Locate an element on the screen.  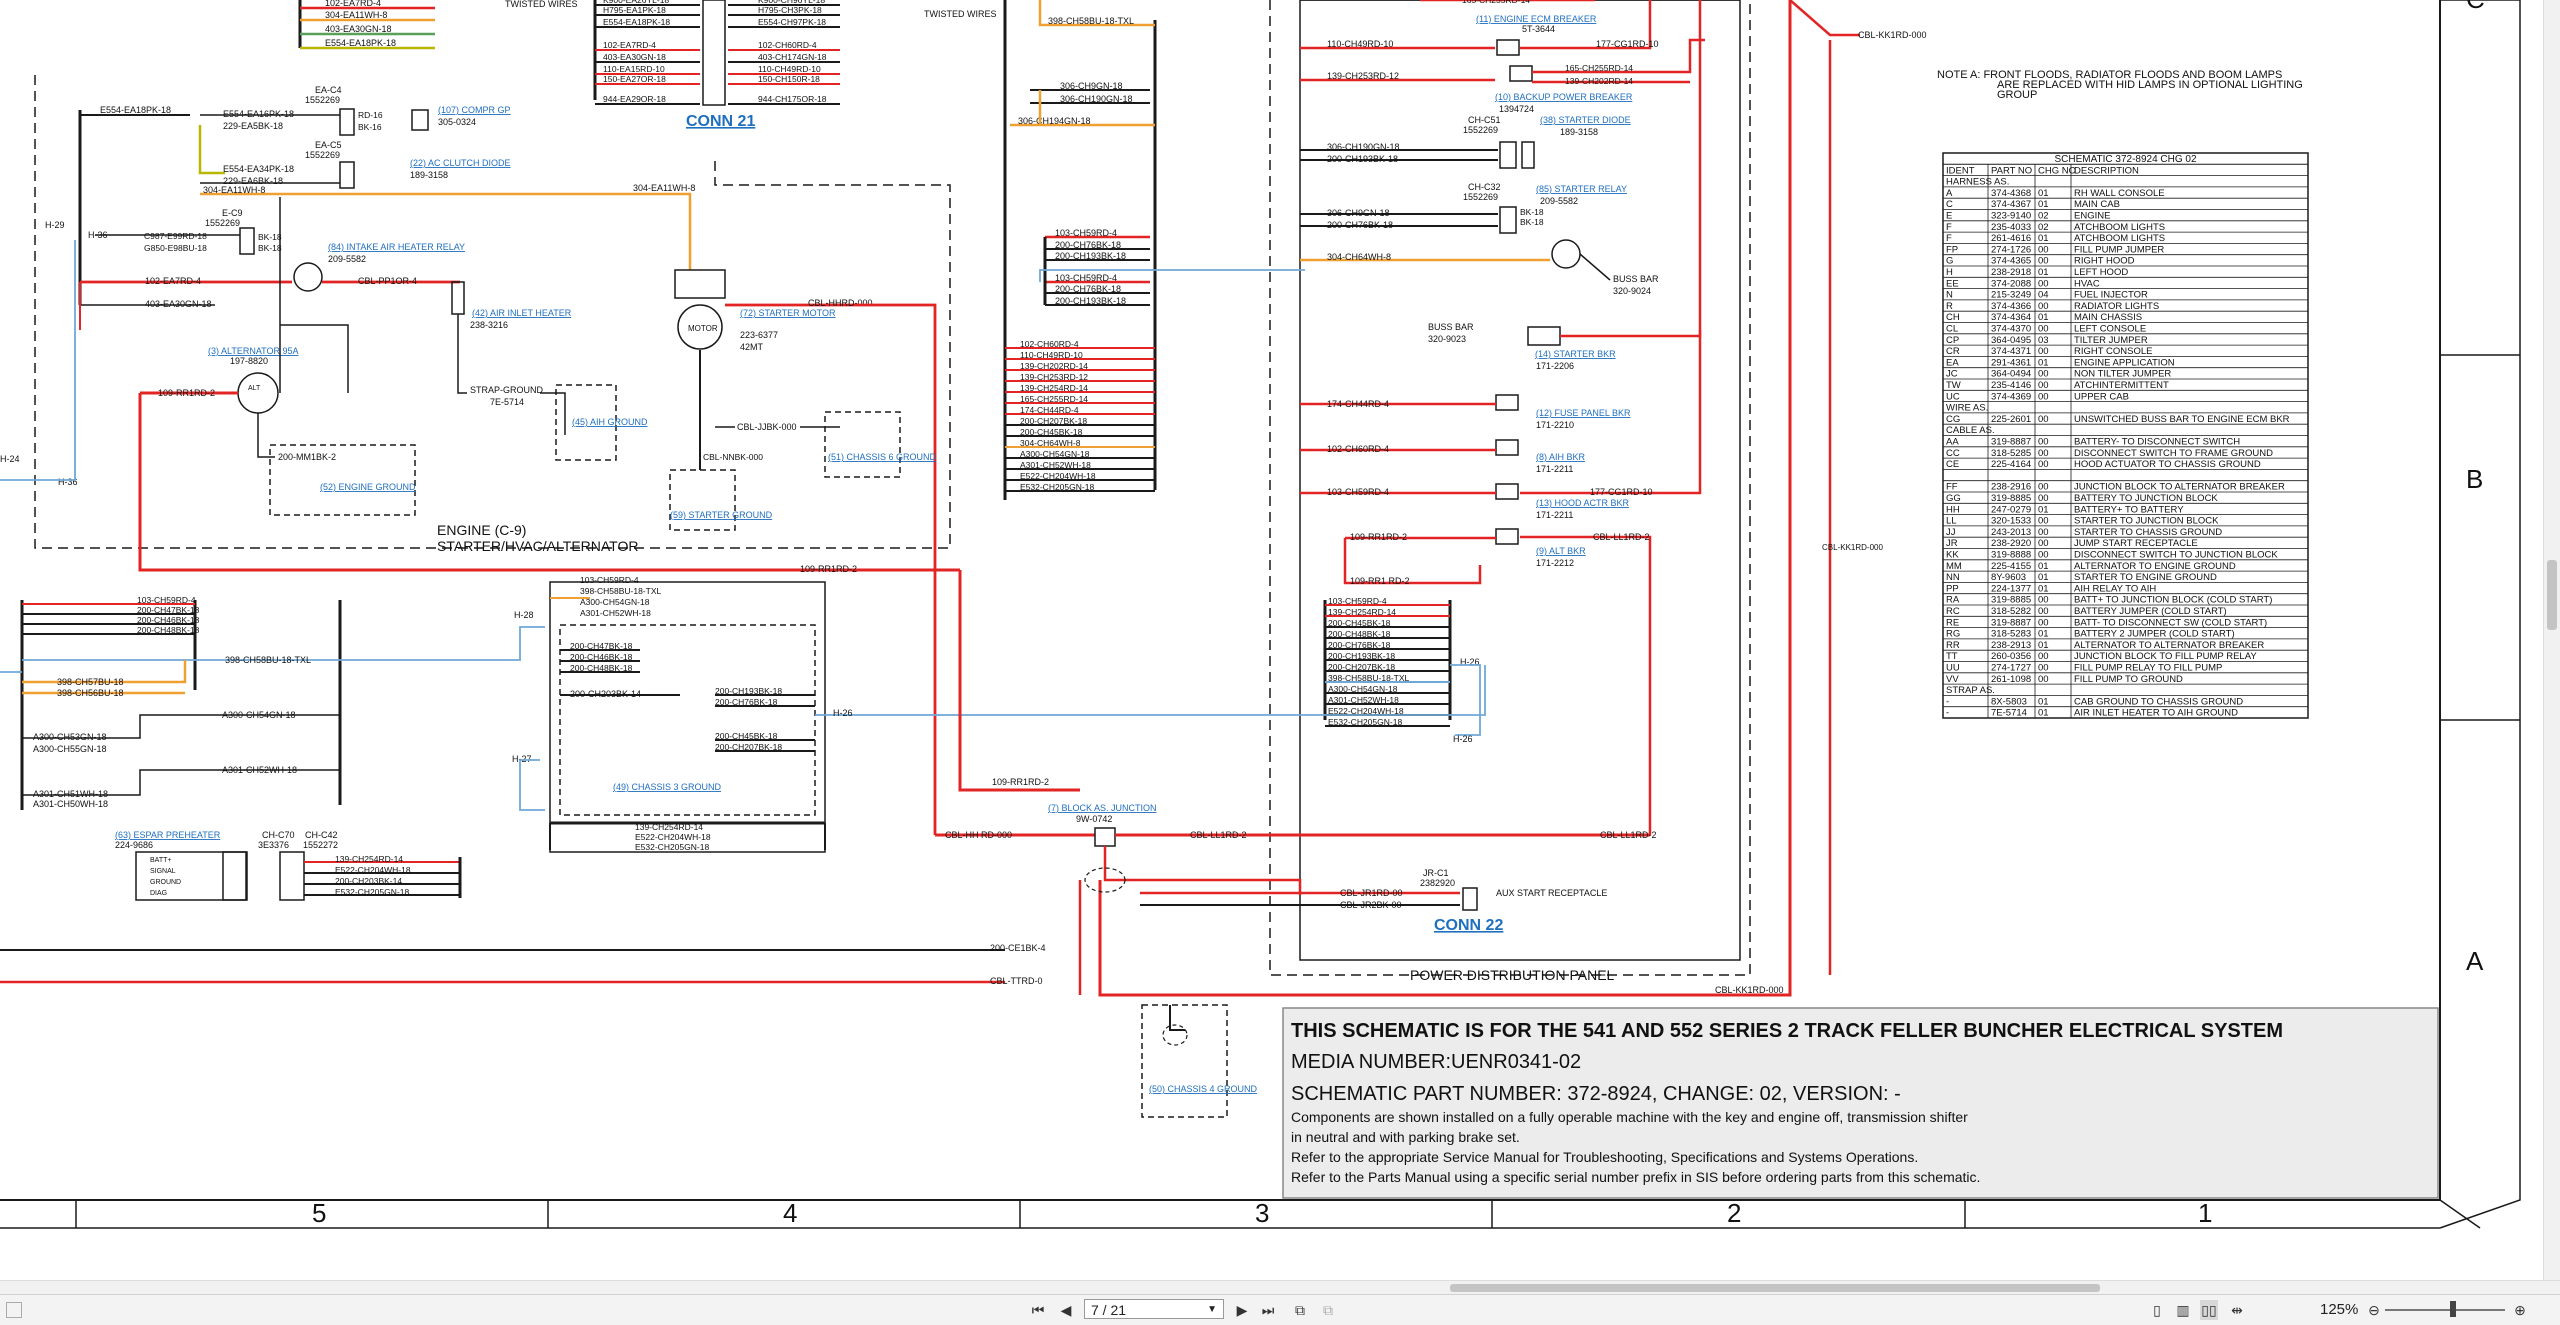
starter-ground-box is located at coordinates (702, 500).